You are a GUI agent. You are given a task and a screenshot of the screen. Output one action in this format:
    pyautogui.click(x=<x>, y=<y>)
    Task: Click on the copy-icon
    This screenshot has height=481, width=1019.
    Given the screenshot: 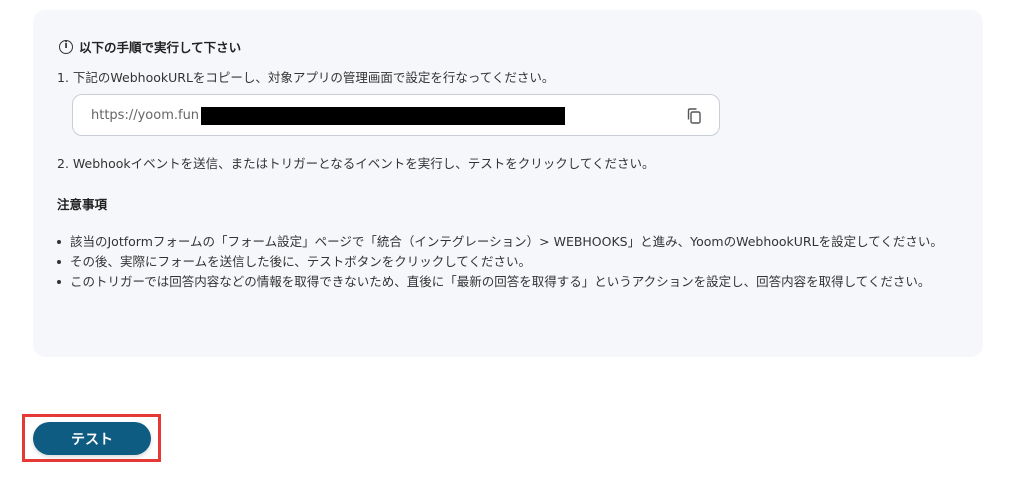 What is the action you would take?
    pyautogui.click(x=694, y=116)
    